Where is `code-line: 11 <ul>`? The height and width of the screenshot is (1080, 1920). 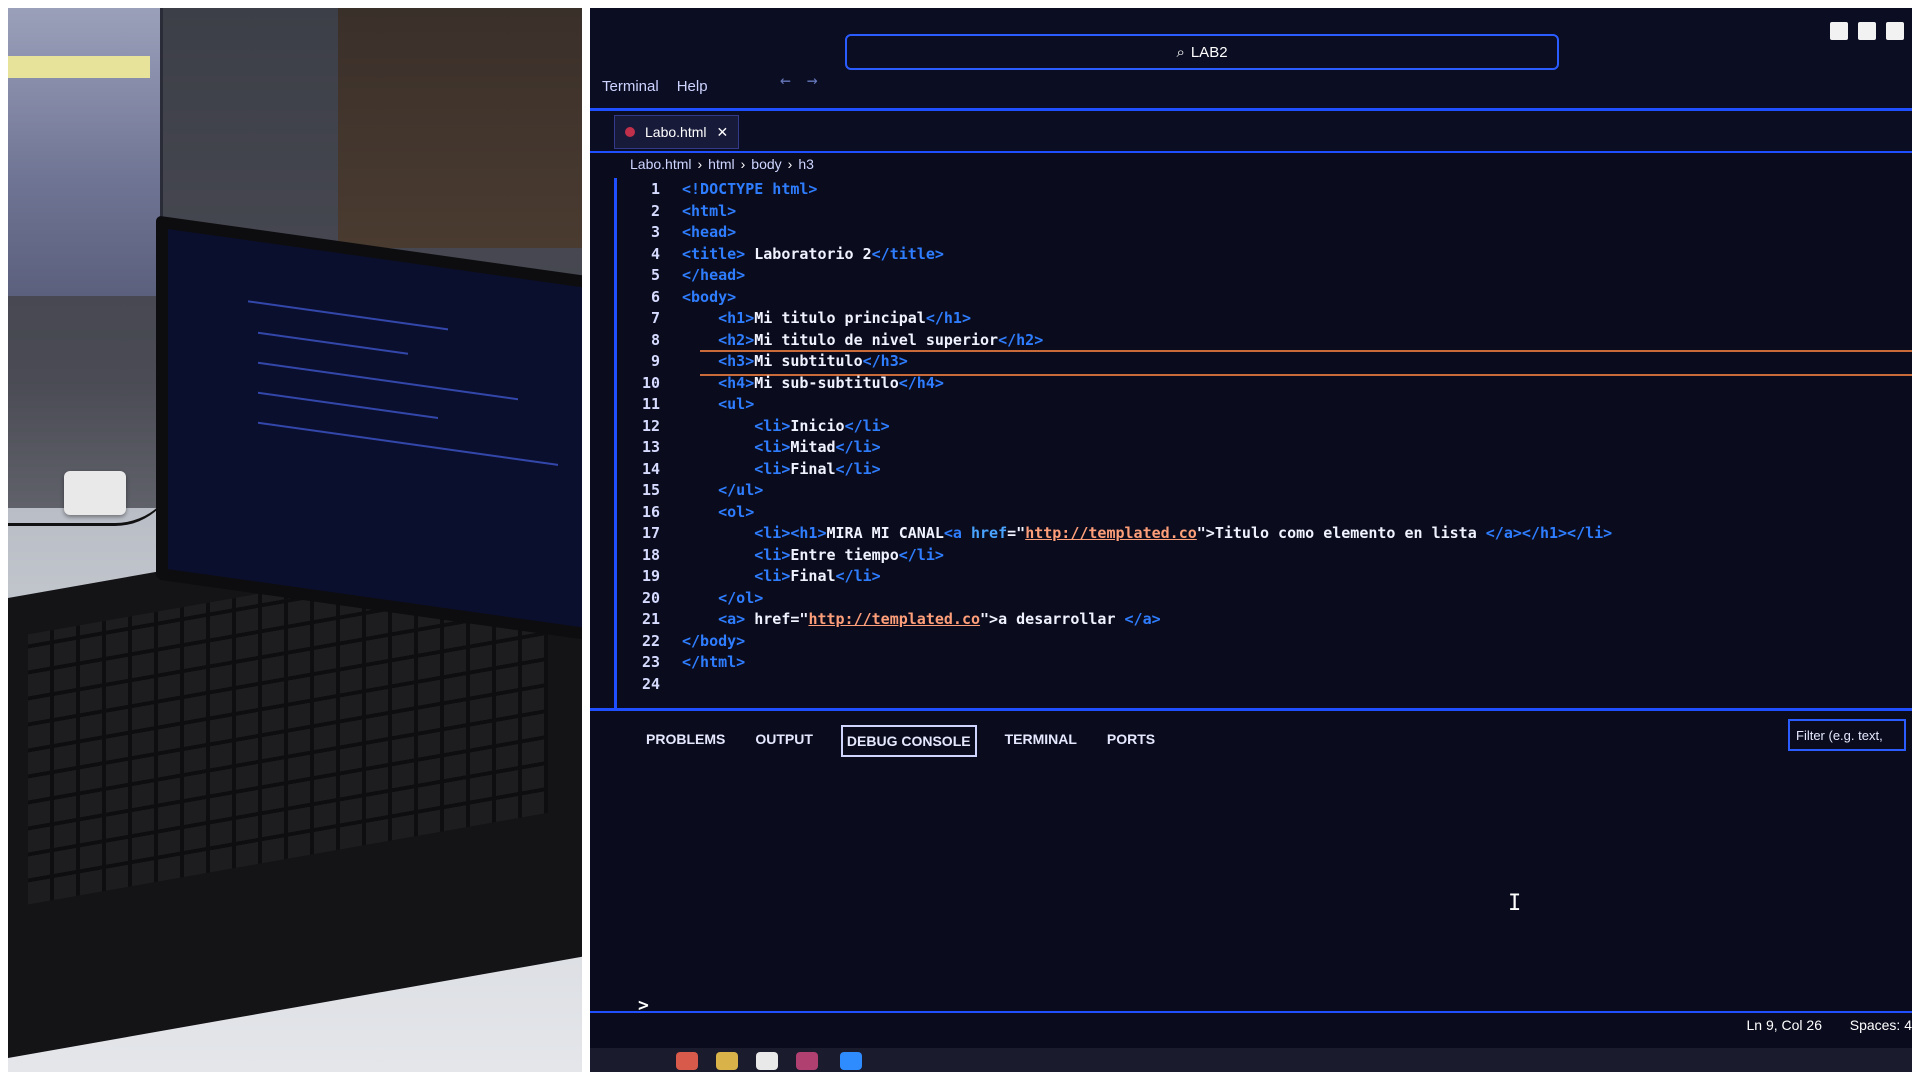 code-line: 11 <ul> is located at coordinates (687, 404).